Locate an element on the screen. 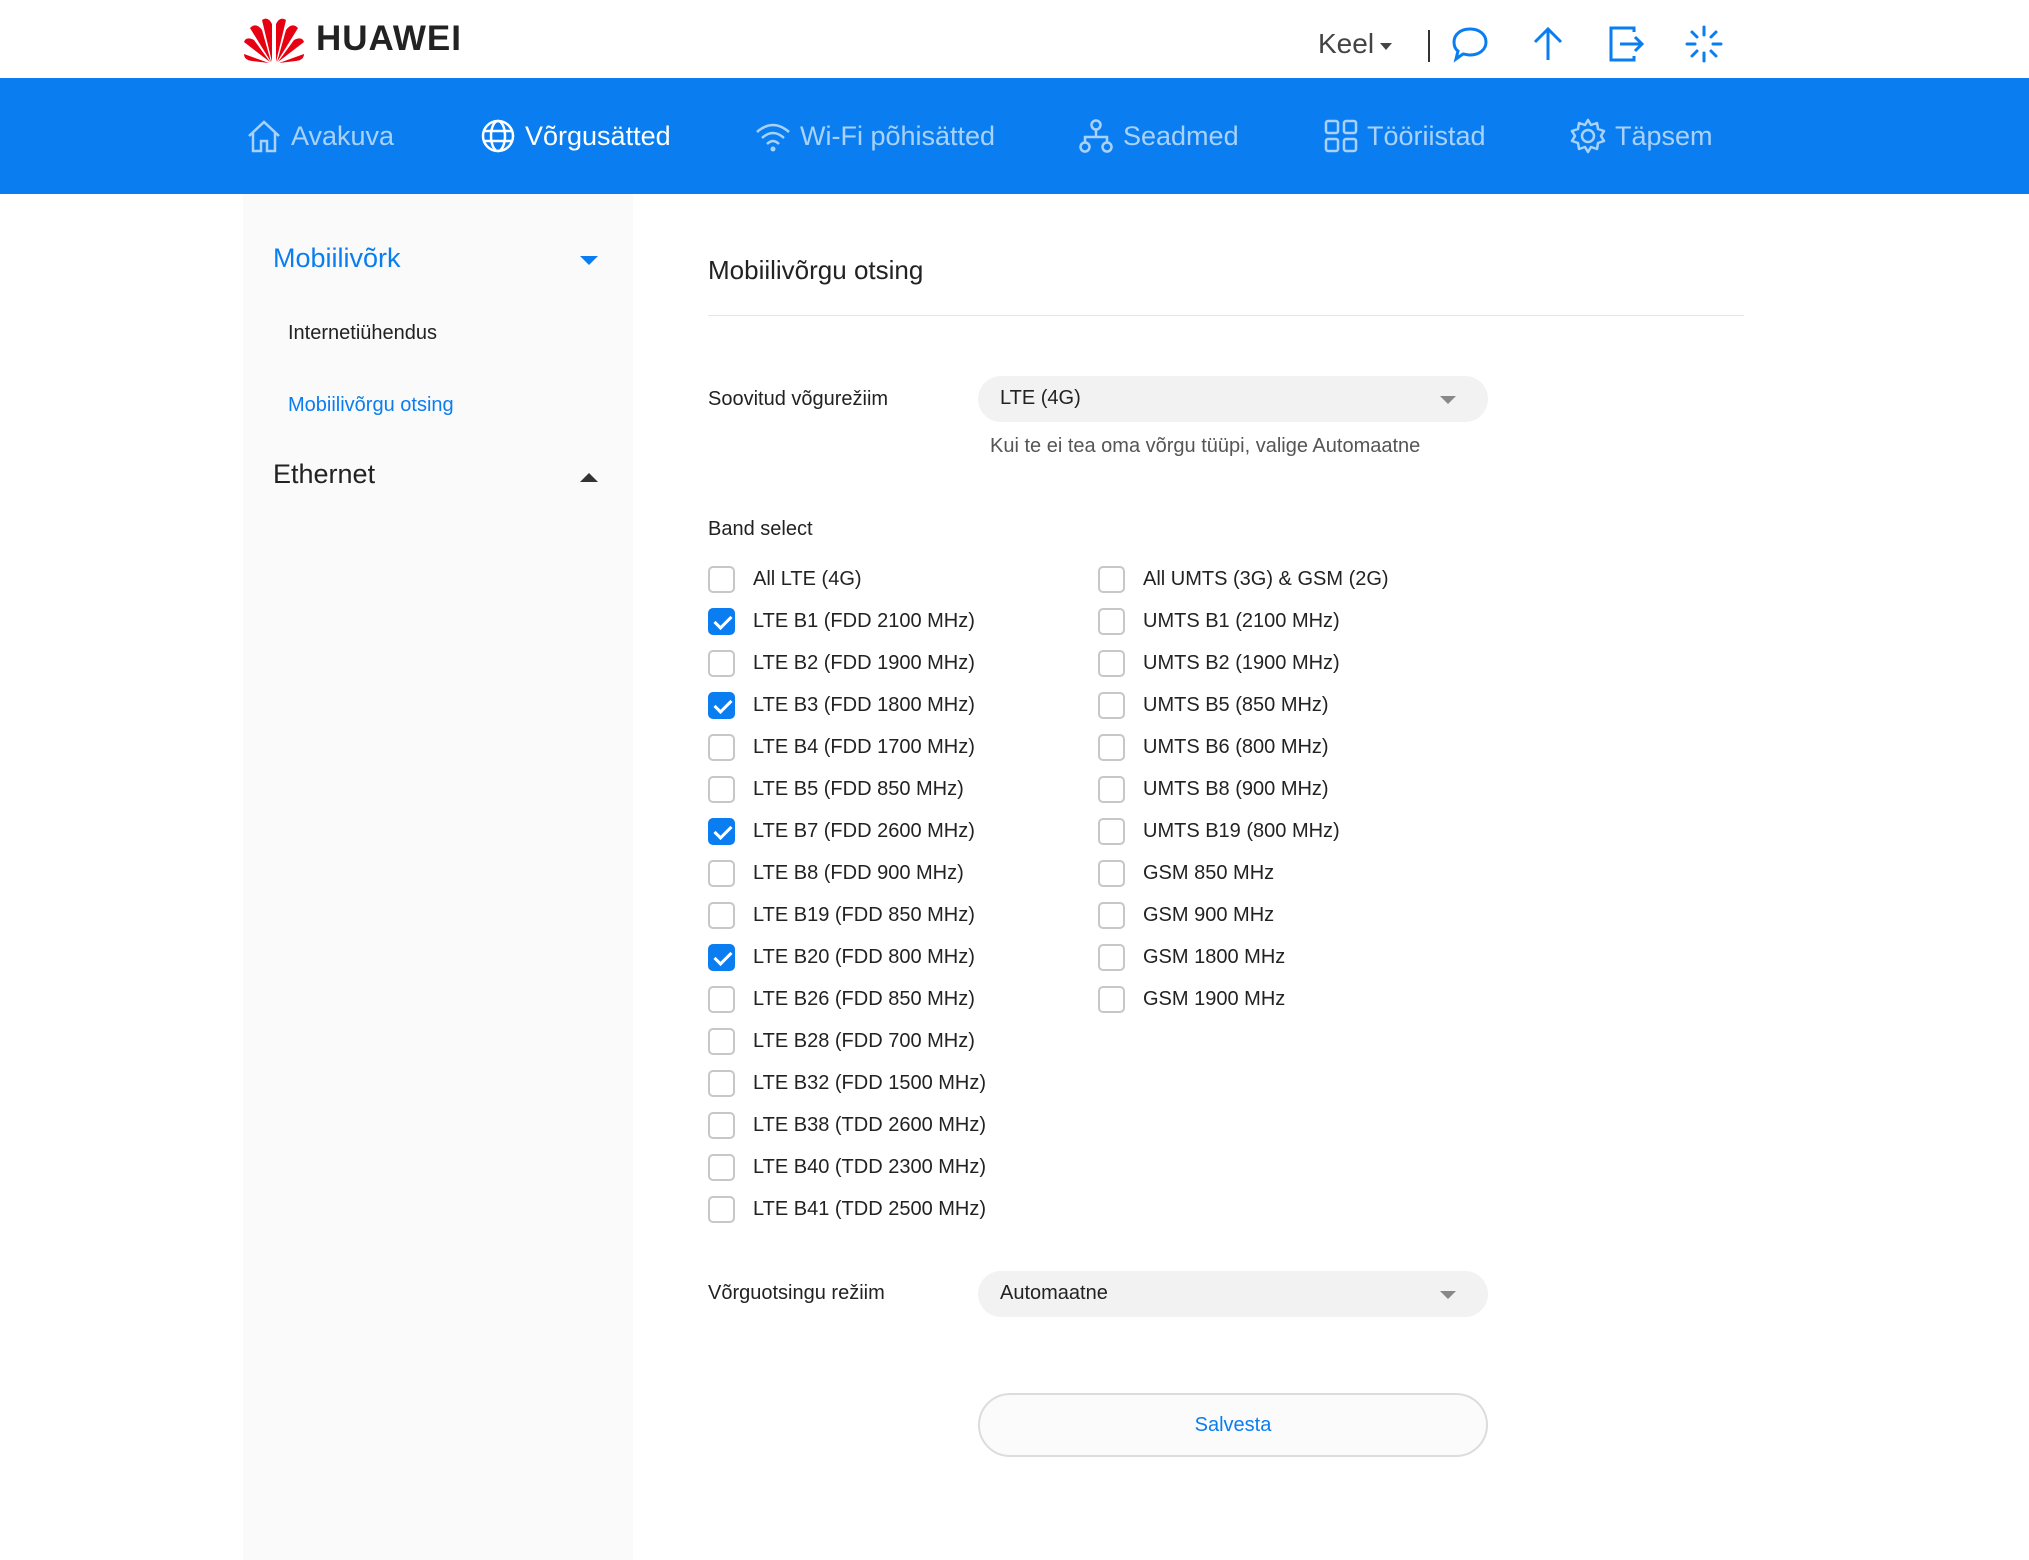 The width and height of the screenshot is (2029, 1560). sidebar-item-mobile-network-search: Mobiilivõrgu otsing is located at coordinates (371, 405).